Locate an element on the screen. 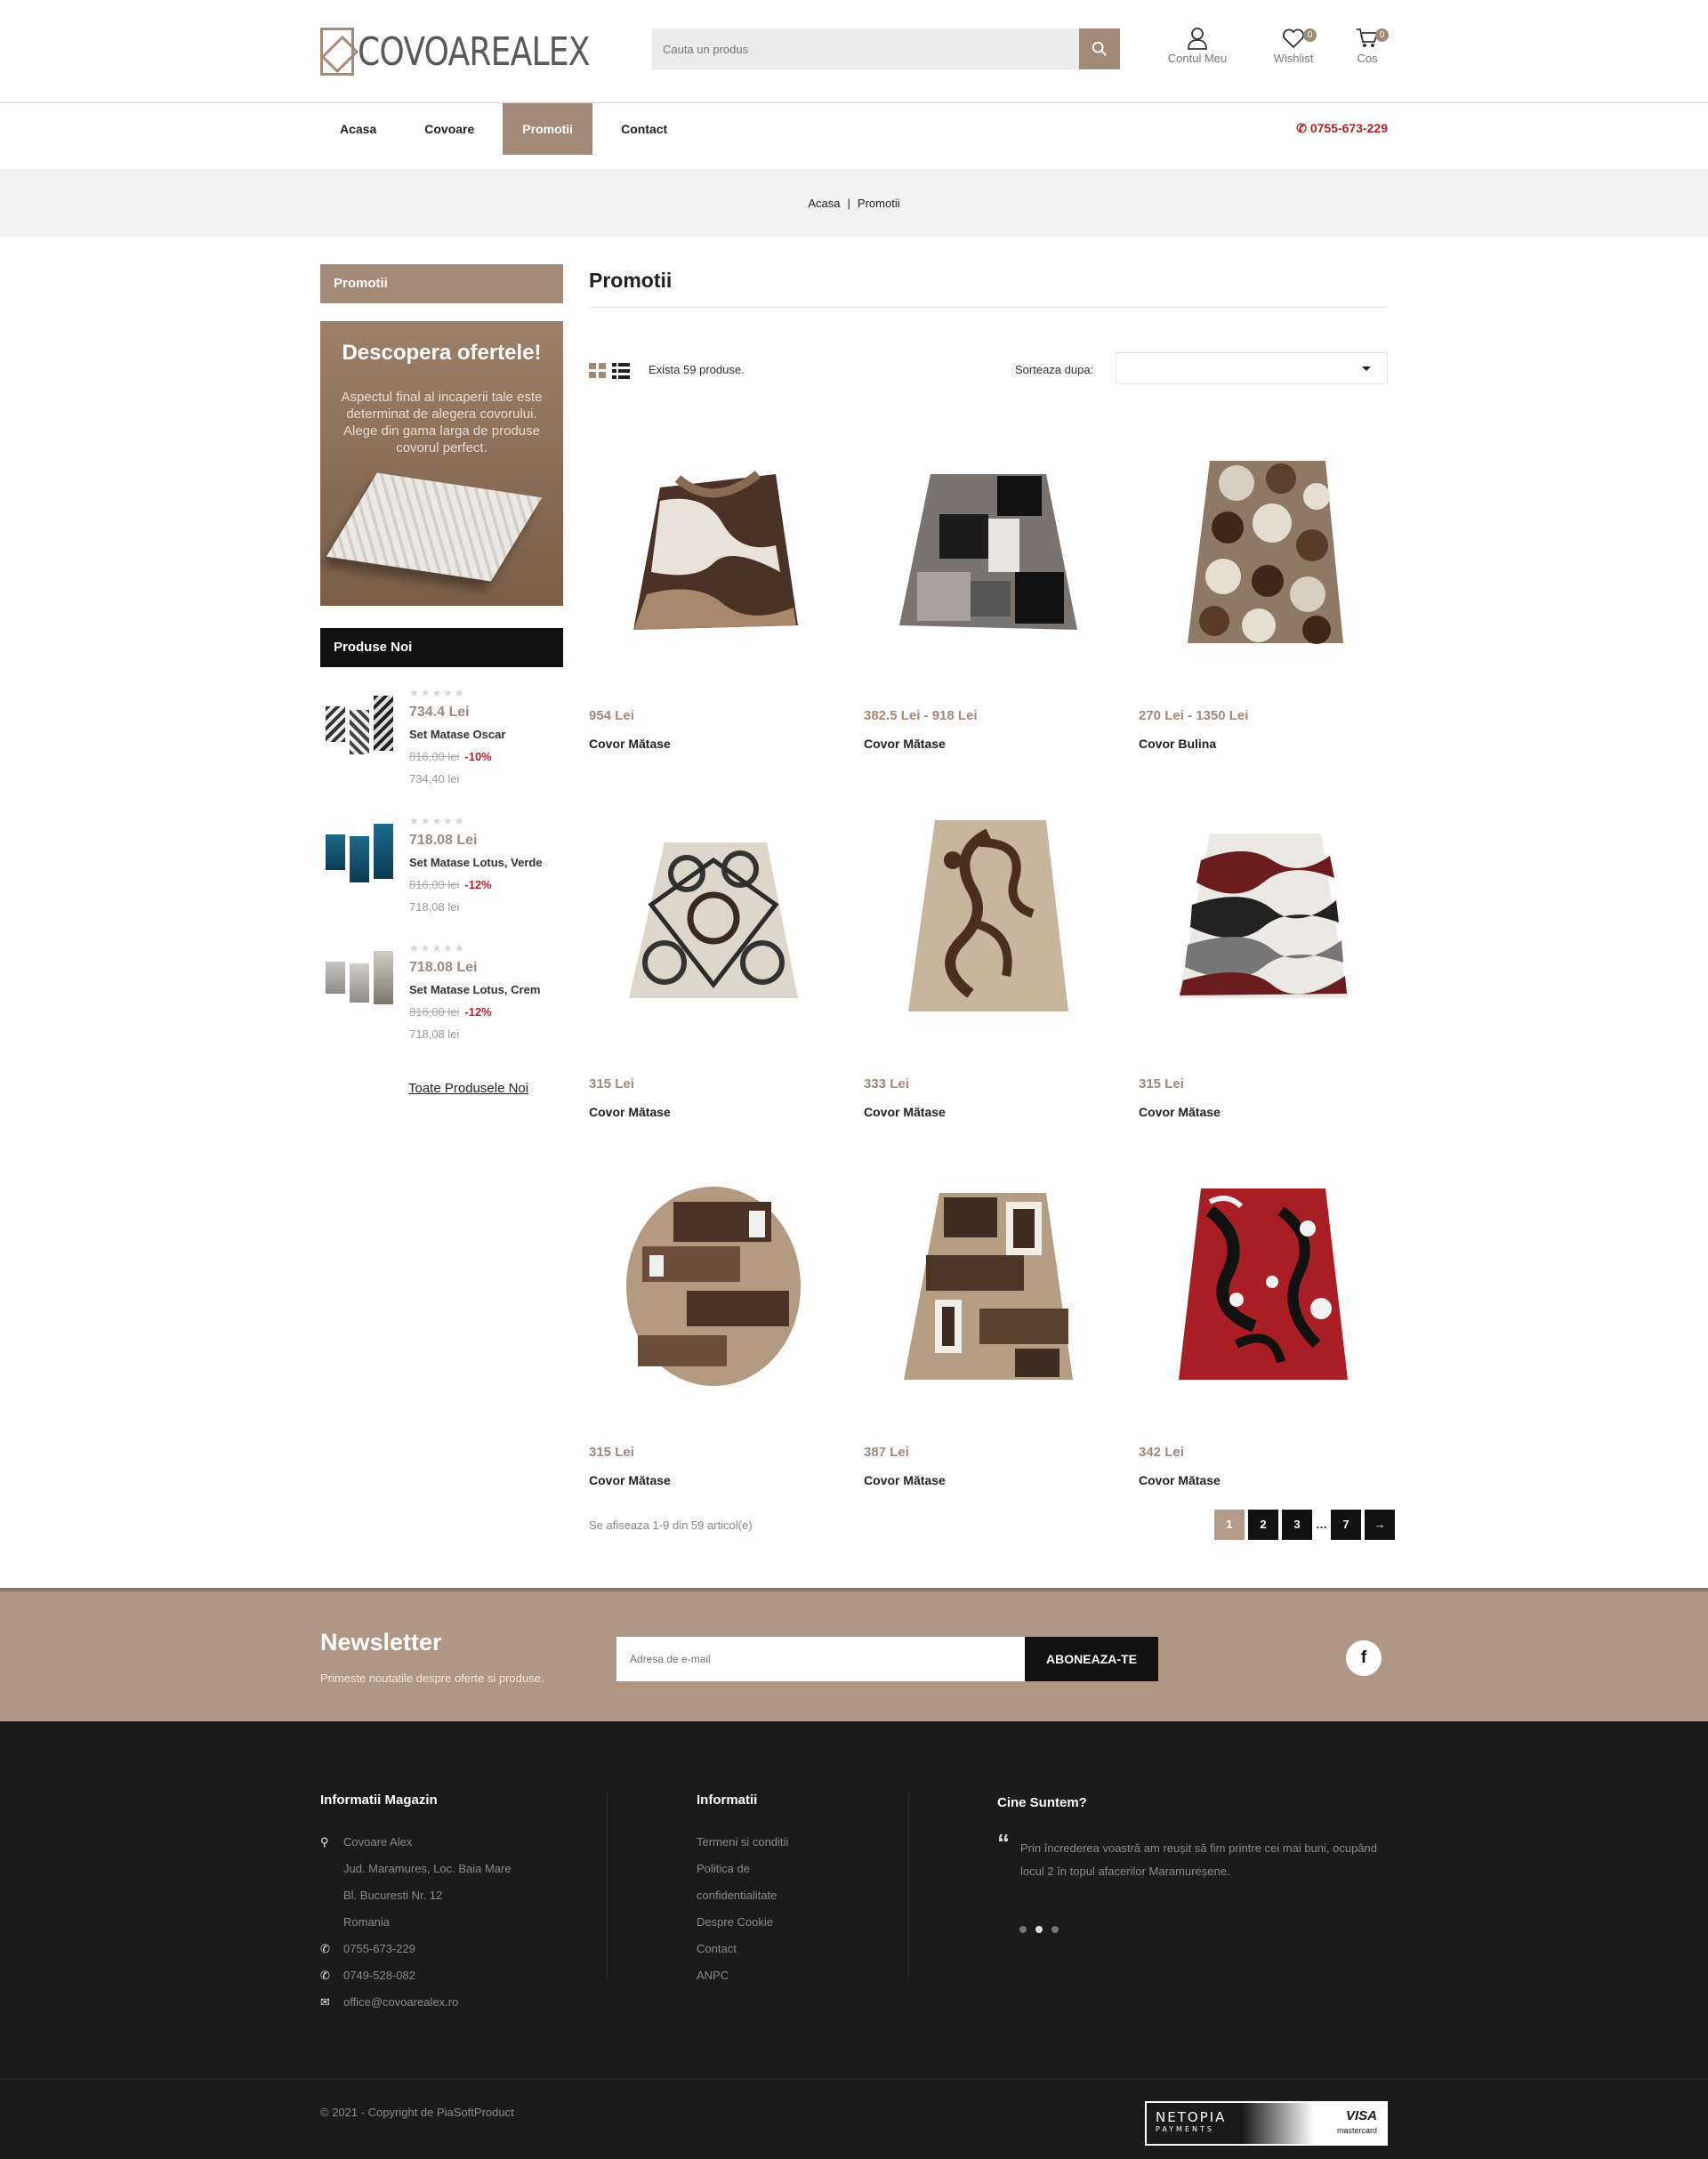 The width and height of the screenshot is (1708, 2159). search-bar is located at coordinates (886, 48).